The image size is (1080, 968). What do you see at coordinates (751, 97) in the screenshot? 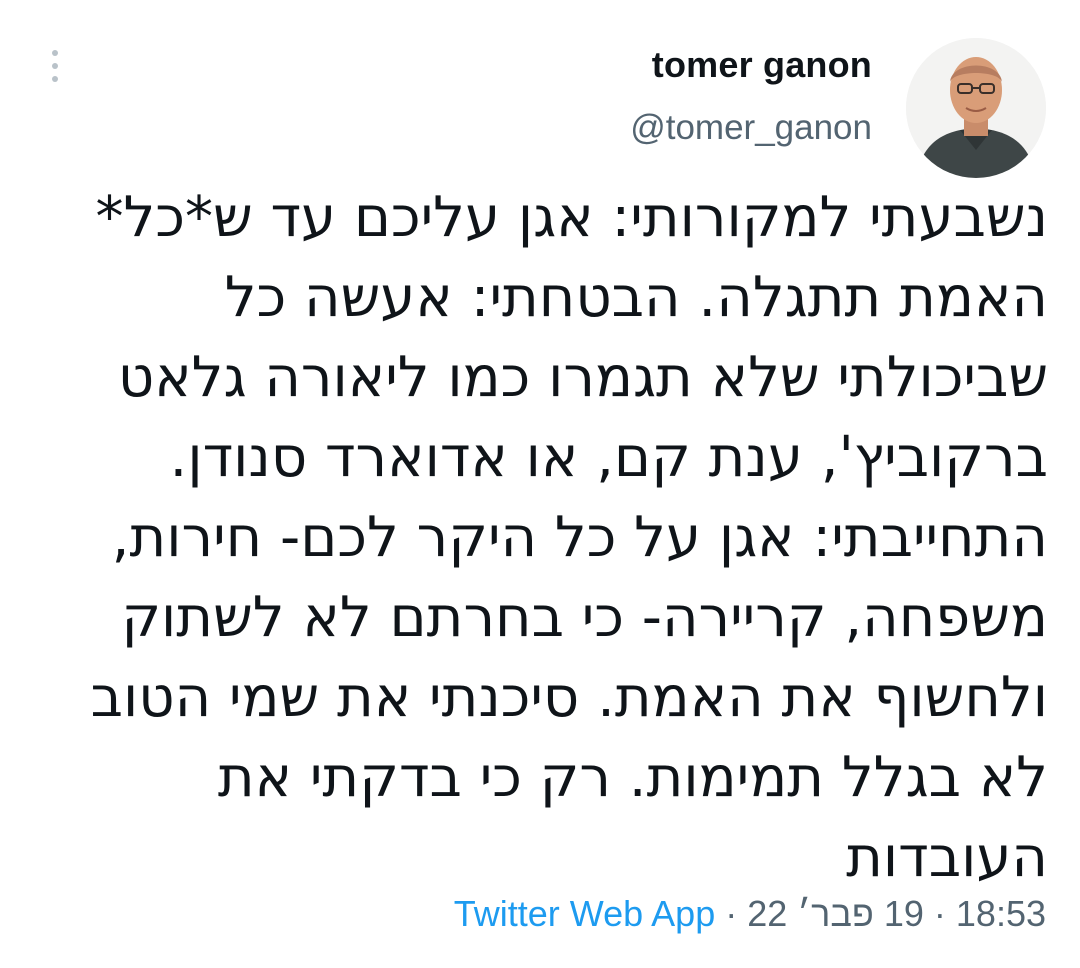
I see `author-info: tomer ganon @tomer_ganon` at bounding box center [751, 97].